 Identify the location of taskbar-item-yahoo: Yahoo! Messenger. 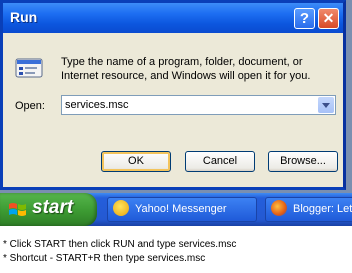
(182, 209).